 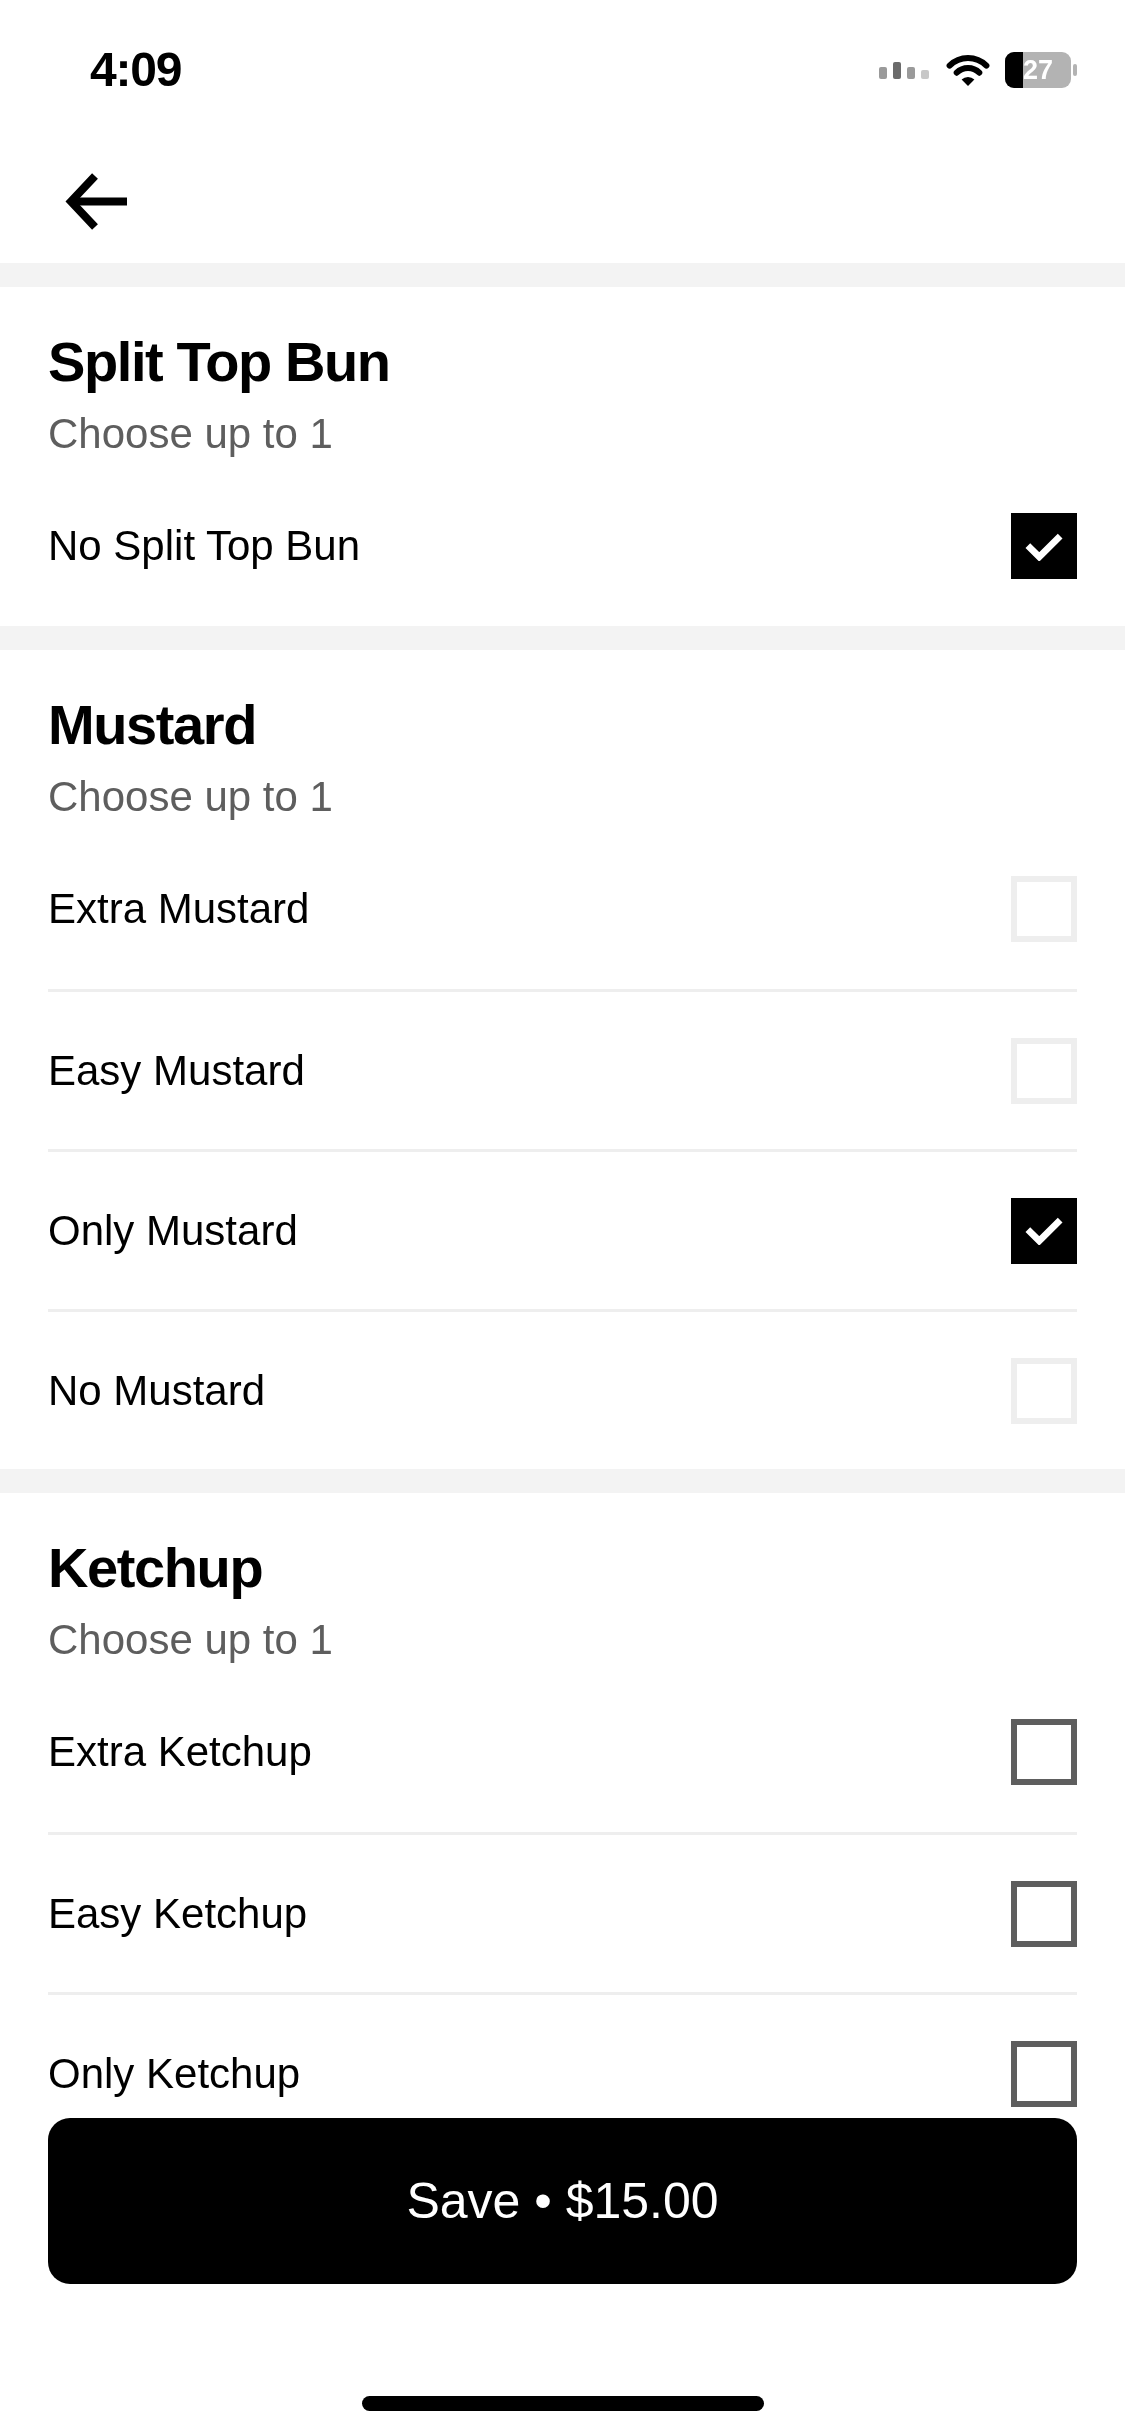 I want to click on group-title: Split Top Bun, so click(x=219, y=362).